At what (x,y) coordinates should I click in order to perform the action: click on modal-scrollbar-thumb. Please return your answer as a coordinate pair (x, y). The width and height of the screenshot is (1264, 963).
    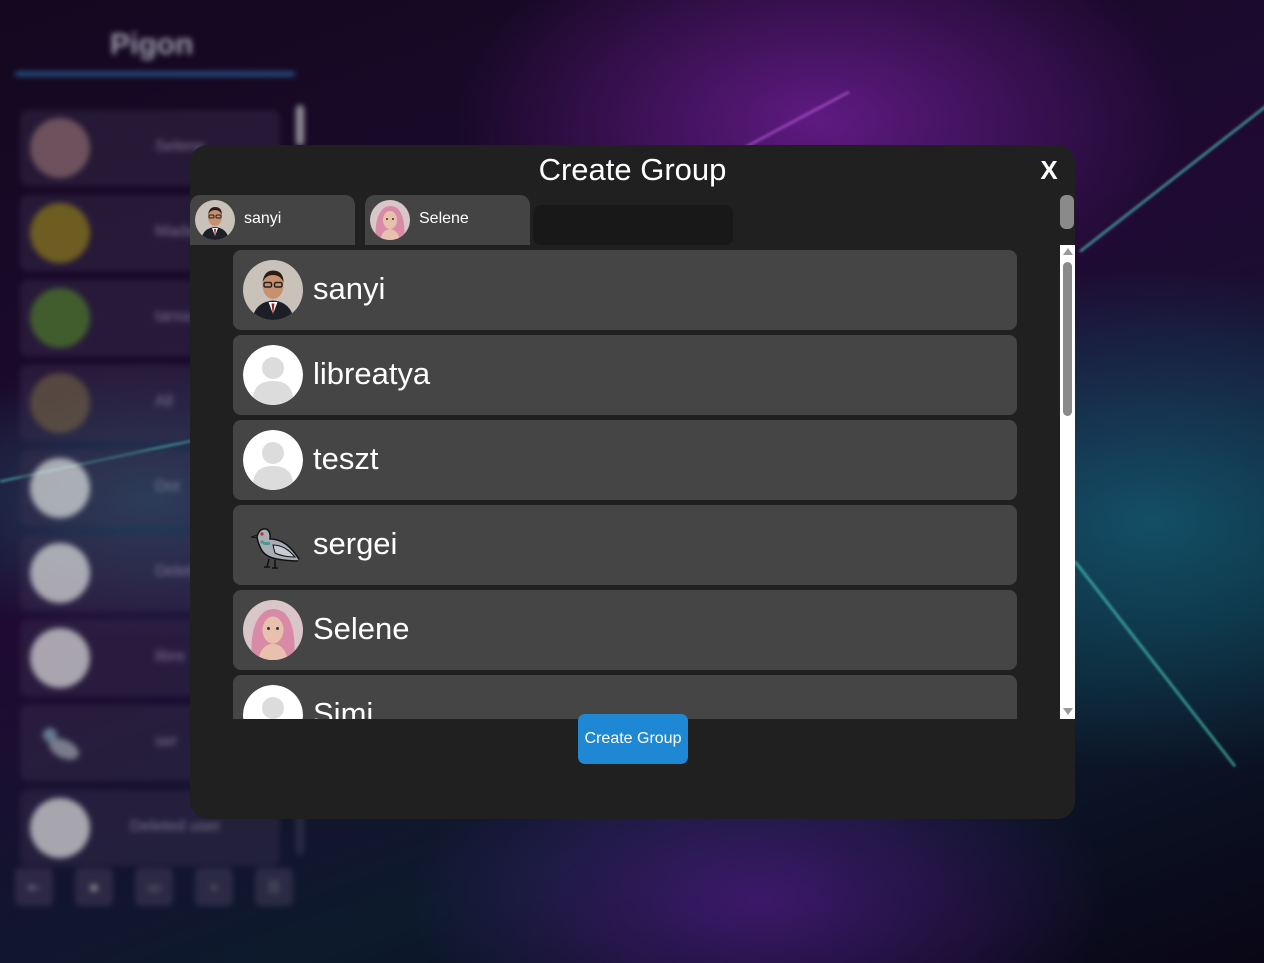
    Looking at the image, I should click on (1067, 212).